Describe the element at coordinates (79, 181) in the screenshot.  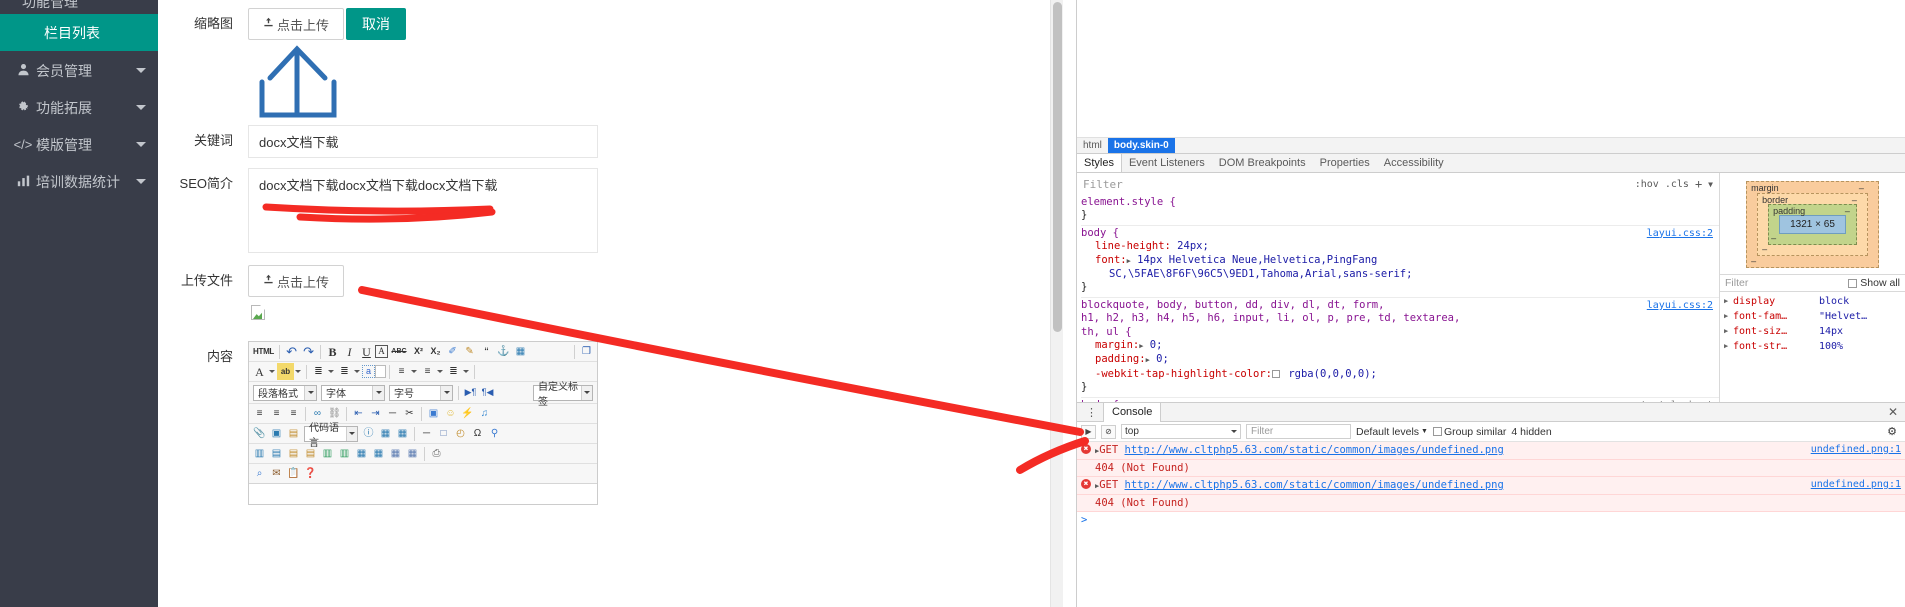
I see `sidebar-item-training-stats: 培训数据统计` at that location.